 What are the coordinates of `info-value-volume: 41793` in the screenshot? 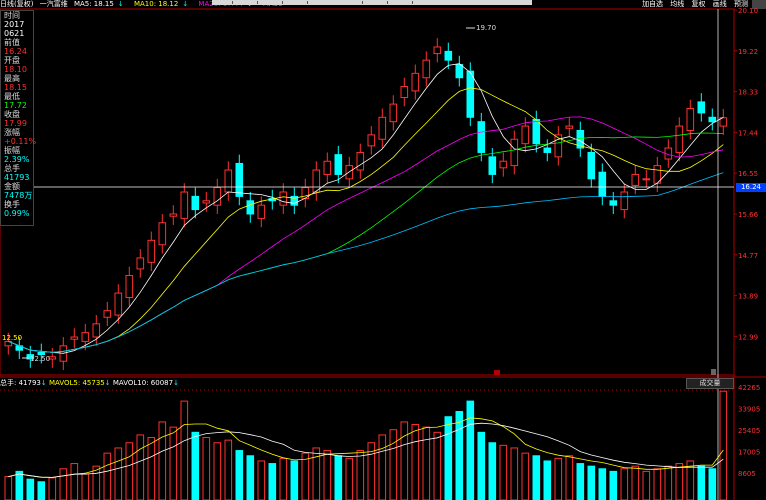 It's located at (17, 177).